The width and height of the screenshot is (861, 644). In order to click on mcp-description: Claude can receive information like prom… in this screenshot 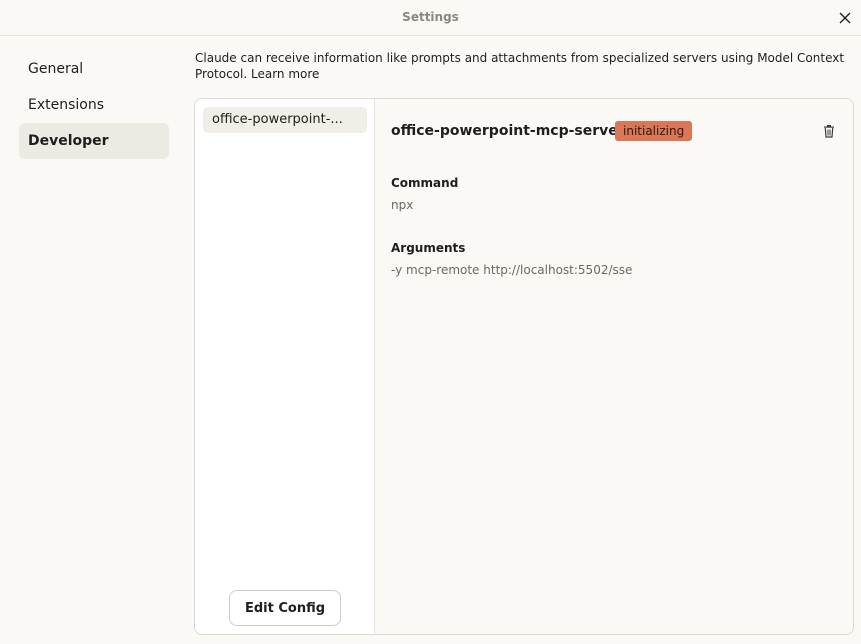, I will do `click(520, 66)`.